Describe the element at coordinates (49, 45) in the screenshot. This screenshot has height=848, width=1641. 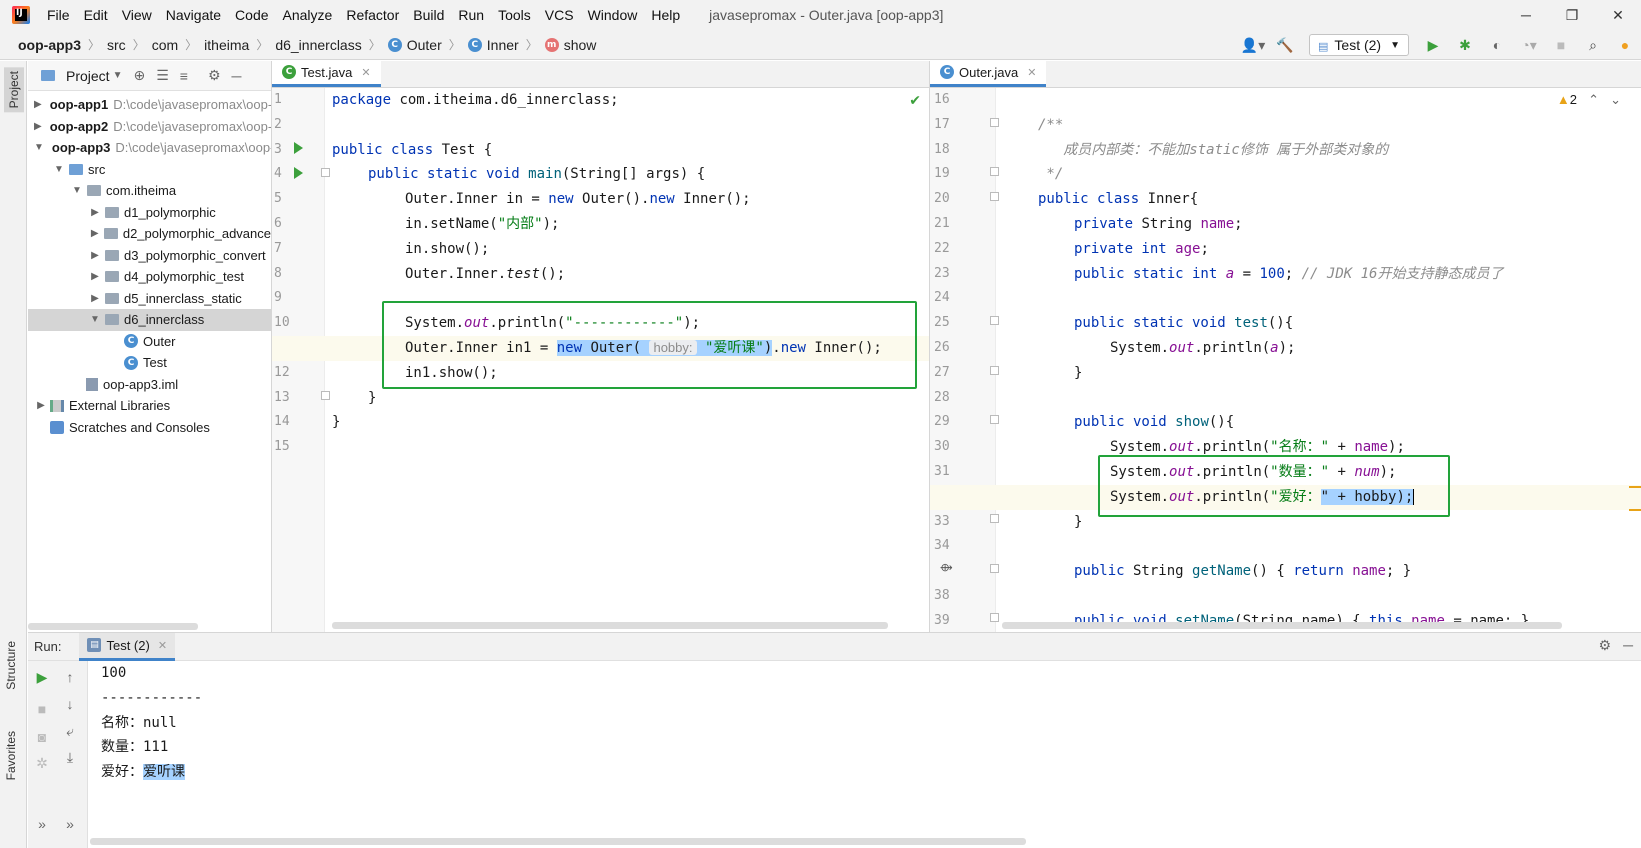
I see `breadcrumb-project: oop-app3` at that location.